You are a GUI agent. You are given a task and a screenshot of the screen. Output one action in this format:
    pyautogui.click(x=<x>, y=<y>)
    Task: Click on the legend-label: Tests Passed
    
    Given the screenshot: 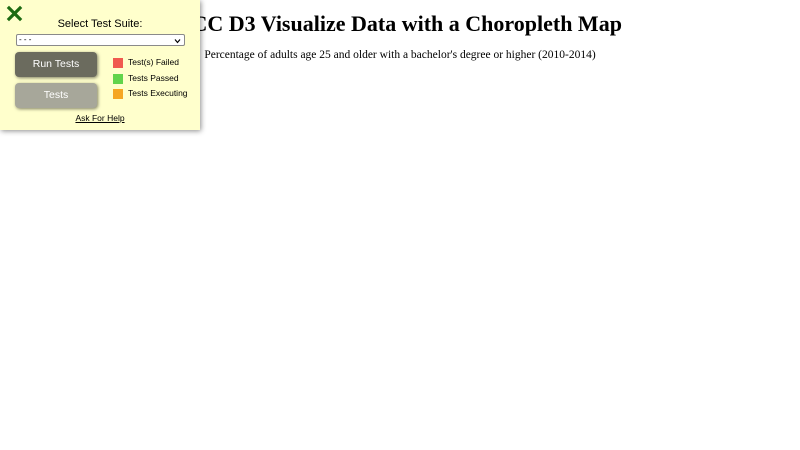 What is the action you would take?
    pyautogui.click(x=153, y=78)
    